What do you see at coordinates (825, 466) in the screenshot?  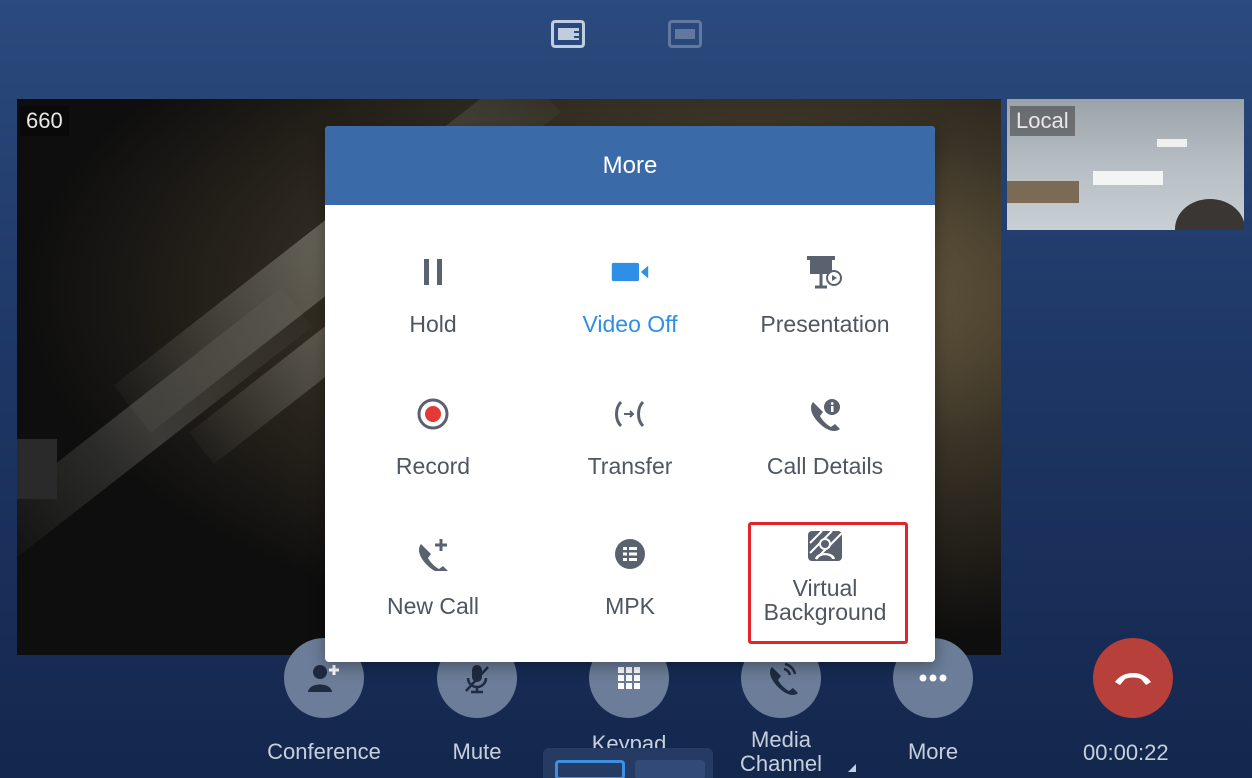 I see `call-details-label: Call Details` at bounding box center [825, 466].